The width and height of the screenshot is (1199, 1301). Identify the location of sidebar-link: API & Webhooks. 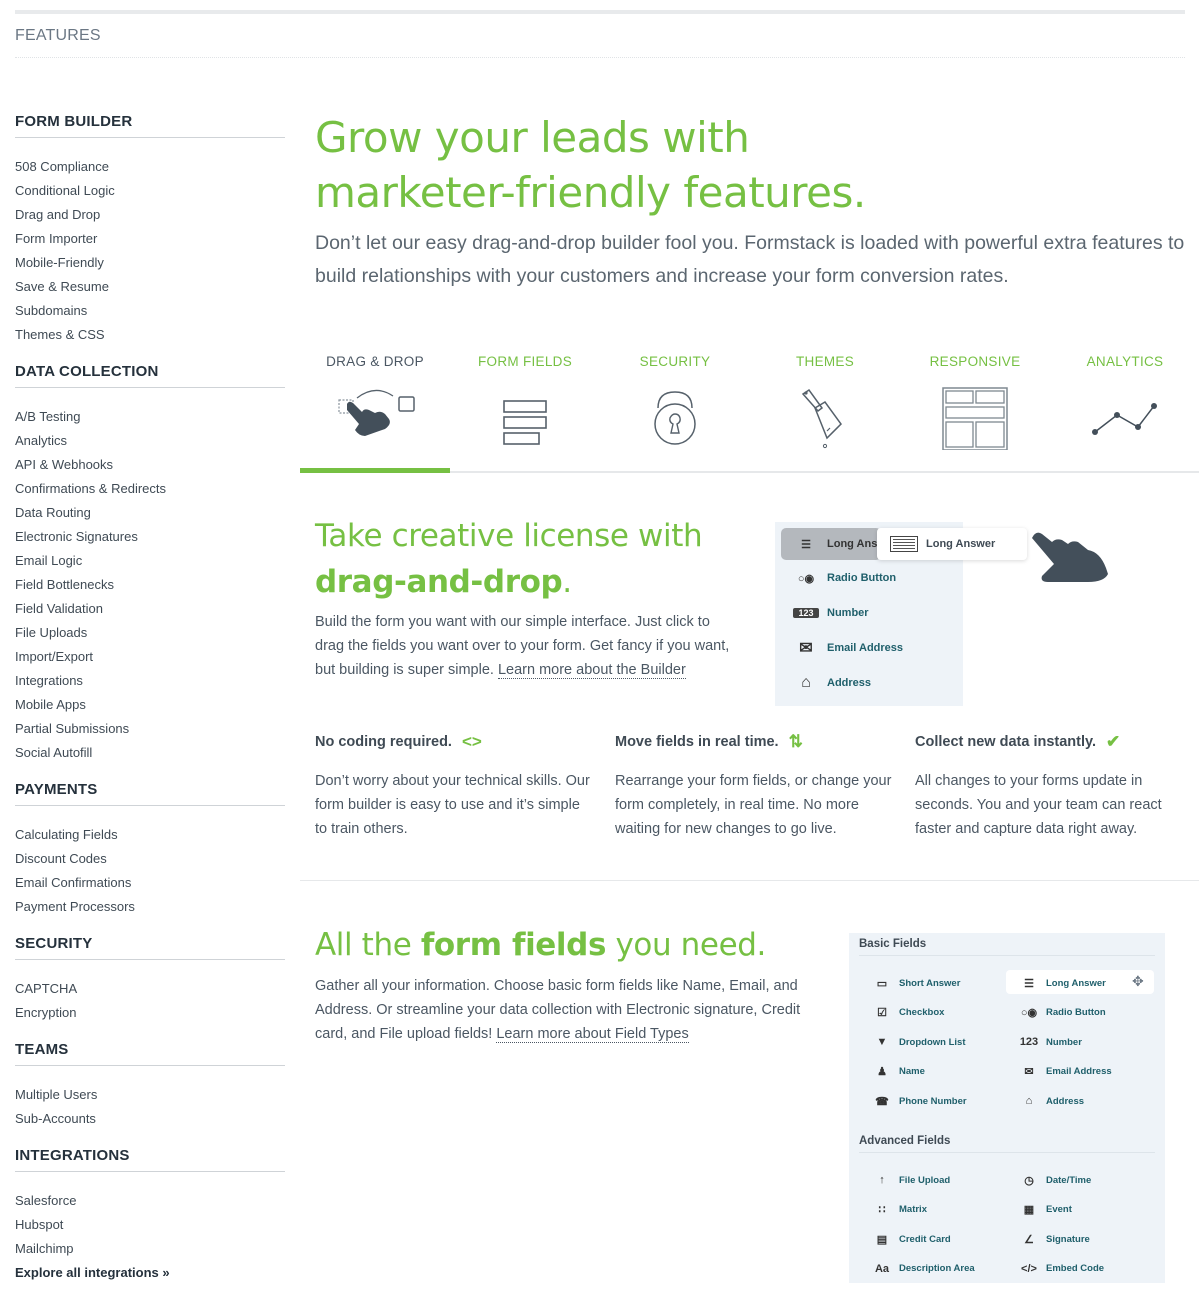
(150, 465).